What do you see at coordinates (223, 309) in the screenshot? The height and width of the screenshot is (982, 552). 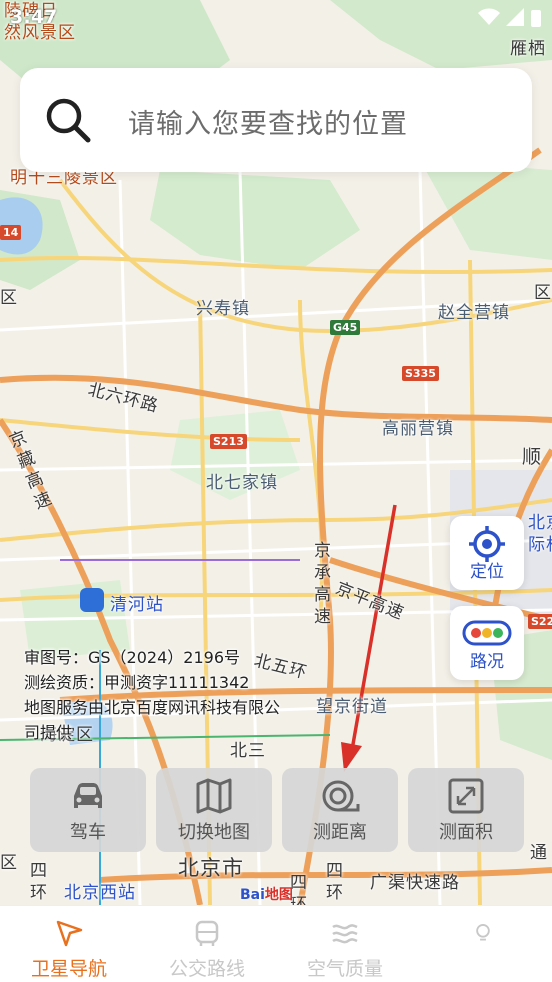 I see `map-label: 兴寿镇` at bounding box center [223, 309].